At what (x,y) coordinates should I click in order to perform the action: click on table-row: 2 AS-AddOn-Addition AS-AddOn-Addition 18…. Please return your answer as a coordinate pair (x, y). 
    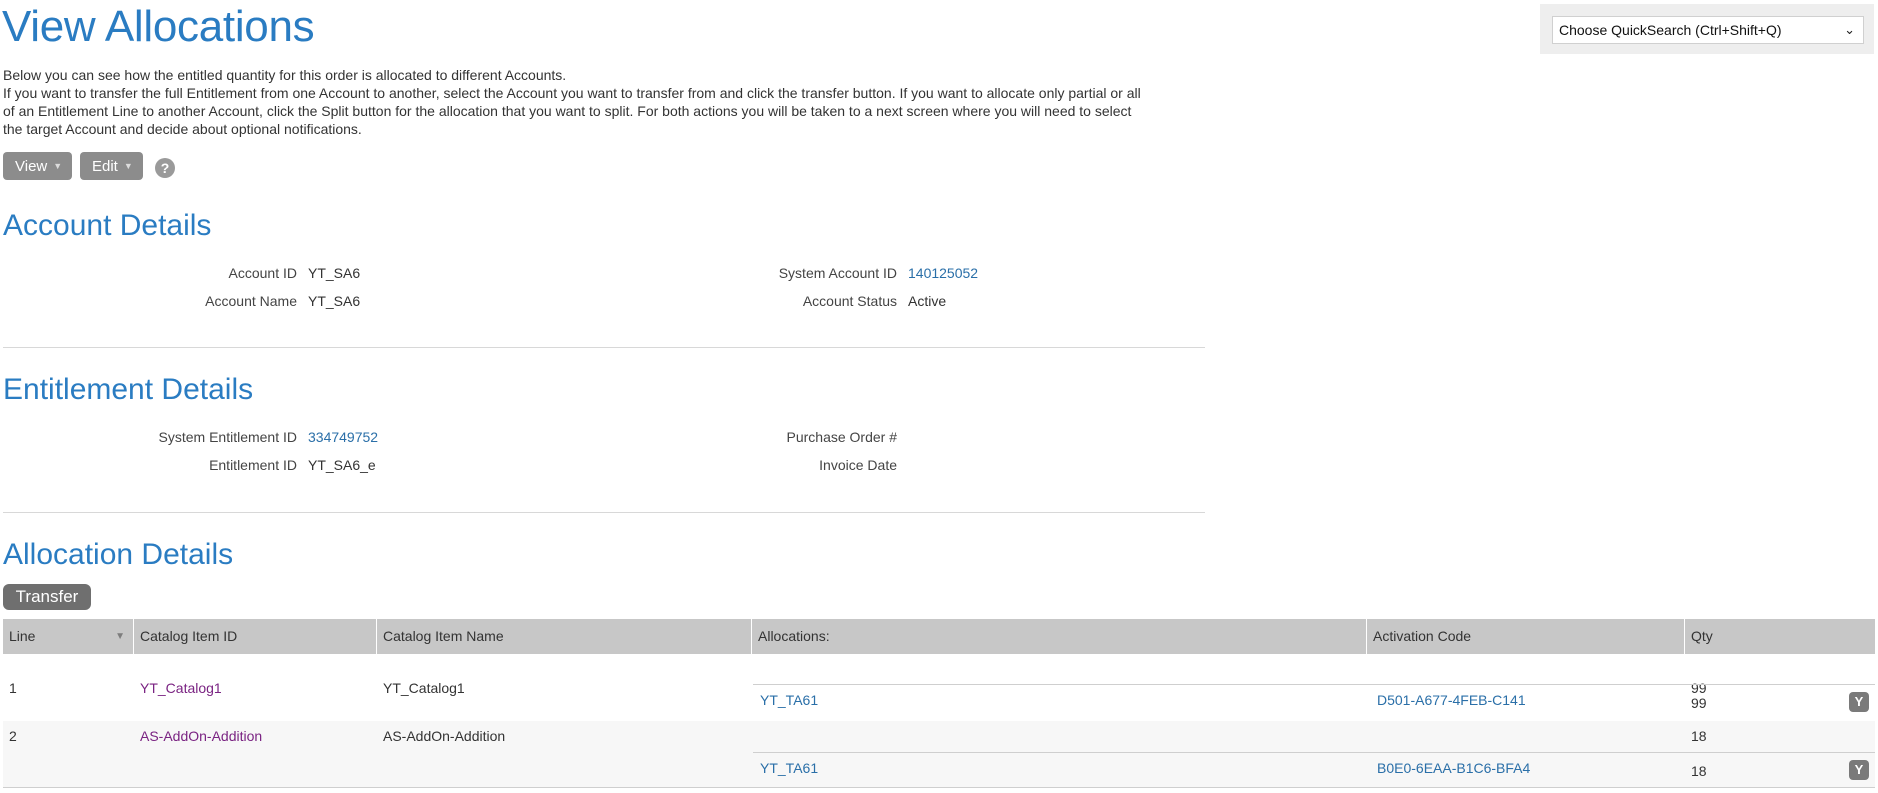
    Looking at the image, I should click on (939, 754).